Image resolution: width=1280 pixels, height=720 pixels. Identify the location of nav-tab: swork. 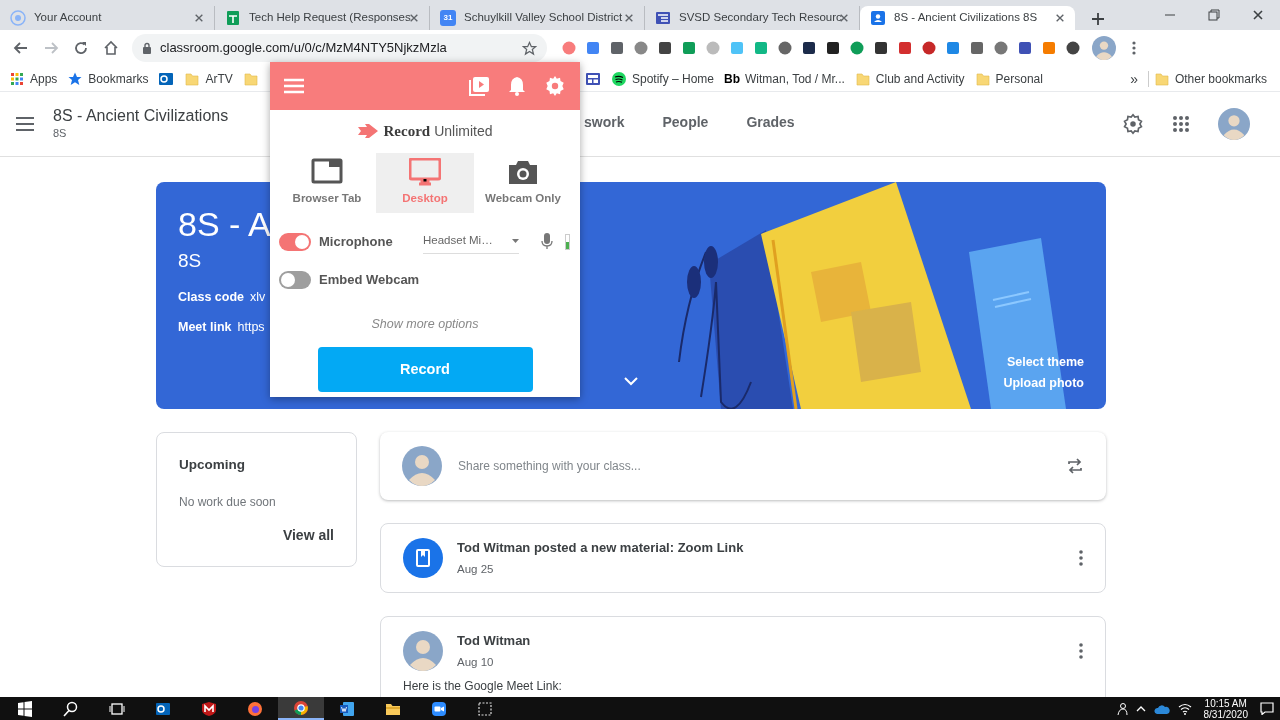
(604, 124).